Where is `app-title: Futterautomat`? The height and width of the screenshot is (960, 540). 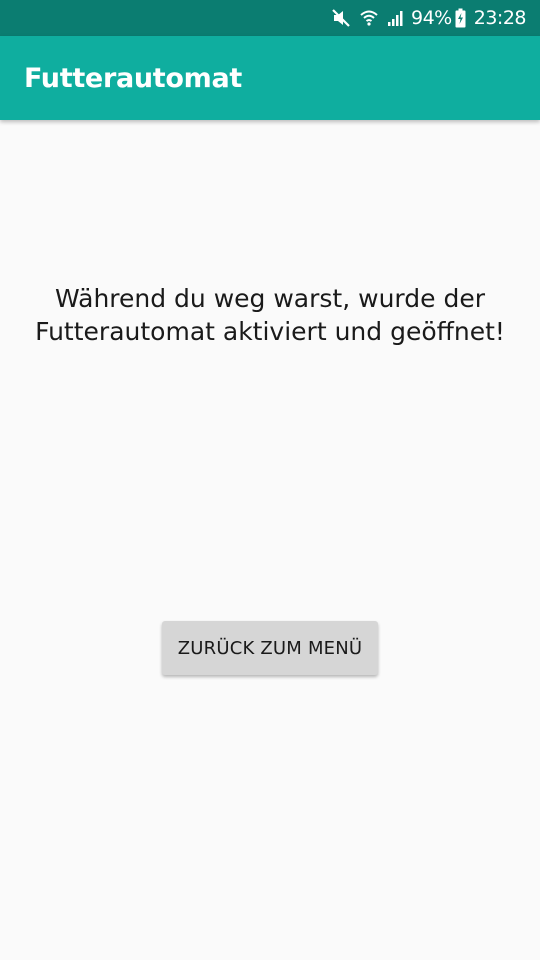 app-title: Futterautomat is located at coordinates (133, 78).